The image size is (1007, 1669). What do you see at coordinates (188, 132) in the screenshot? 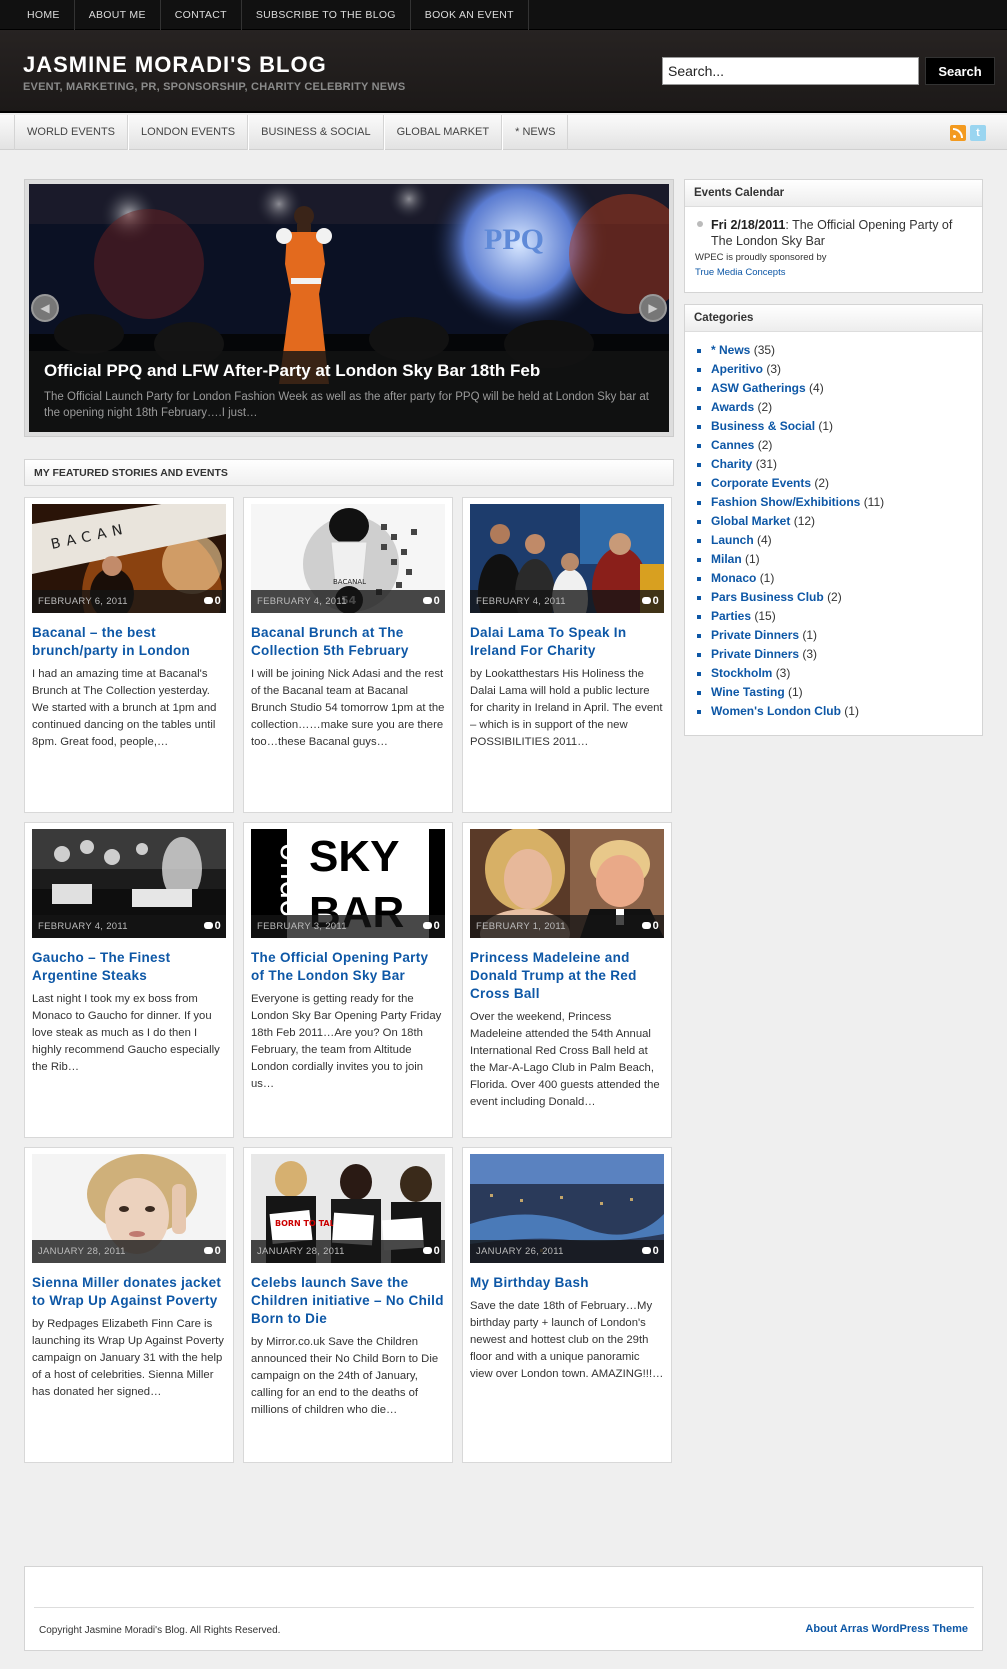
I see `nav-london-events: LONDON EVENTS` at bounding box center [188, 132].